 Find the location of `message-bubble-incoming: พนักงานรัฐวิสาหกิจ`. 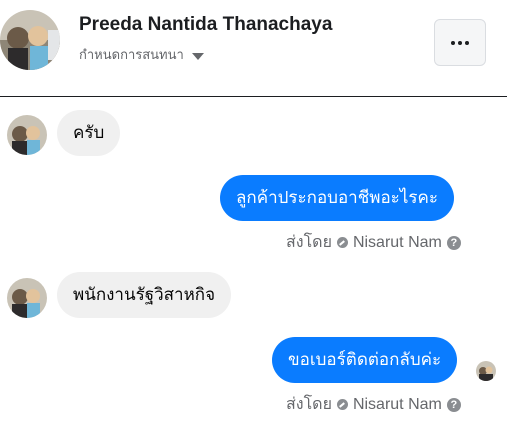

message-bubble-incoming: พนักงานรัฐวิสาหกิจ is located at coordinates (144, 295).